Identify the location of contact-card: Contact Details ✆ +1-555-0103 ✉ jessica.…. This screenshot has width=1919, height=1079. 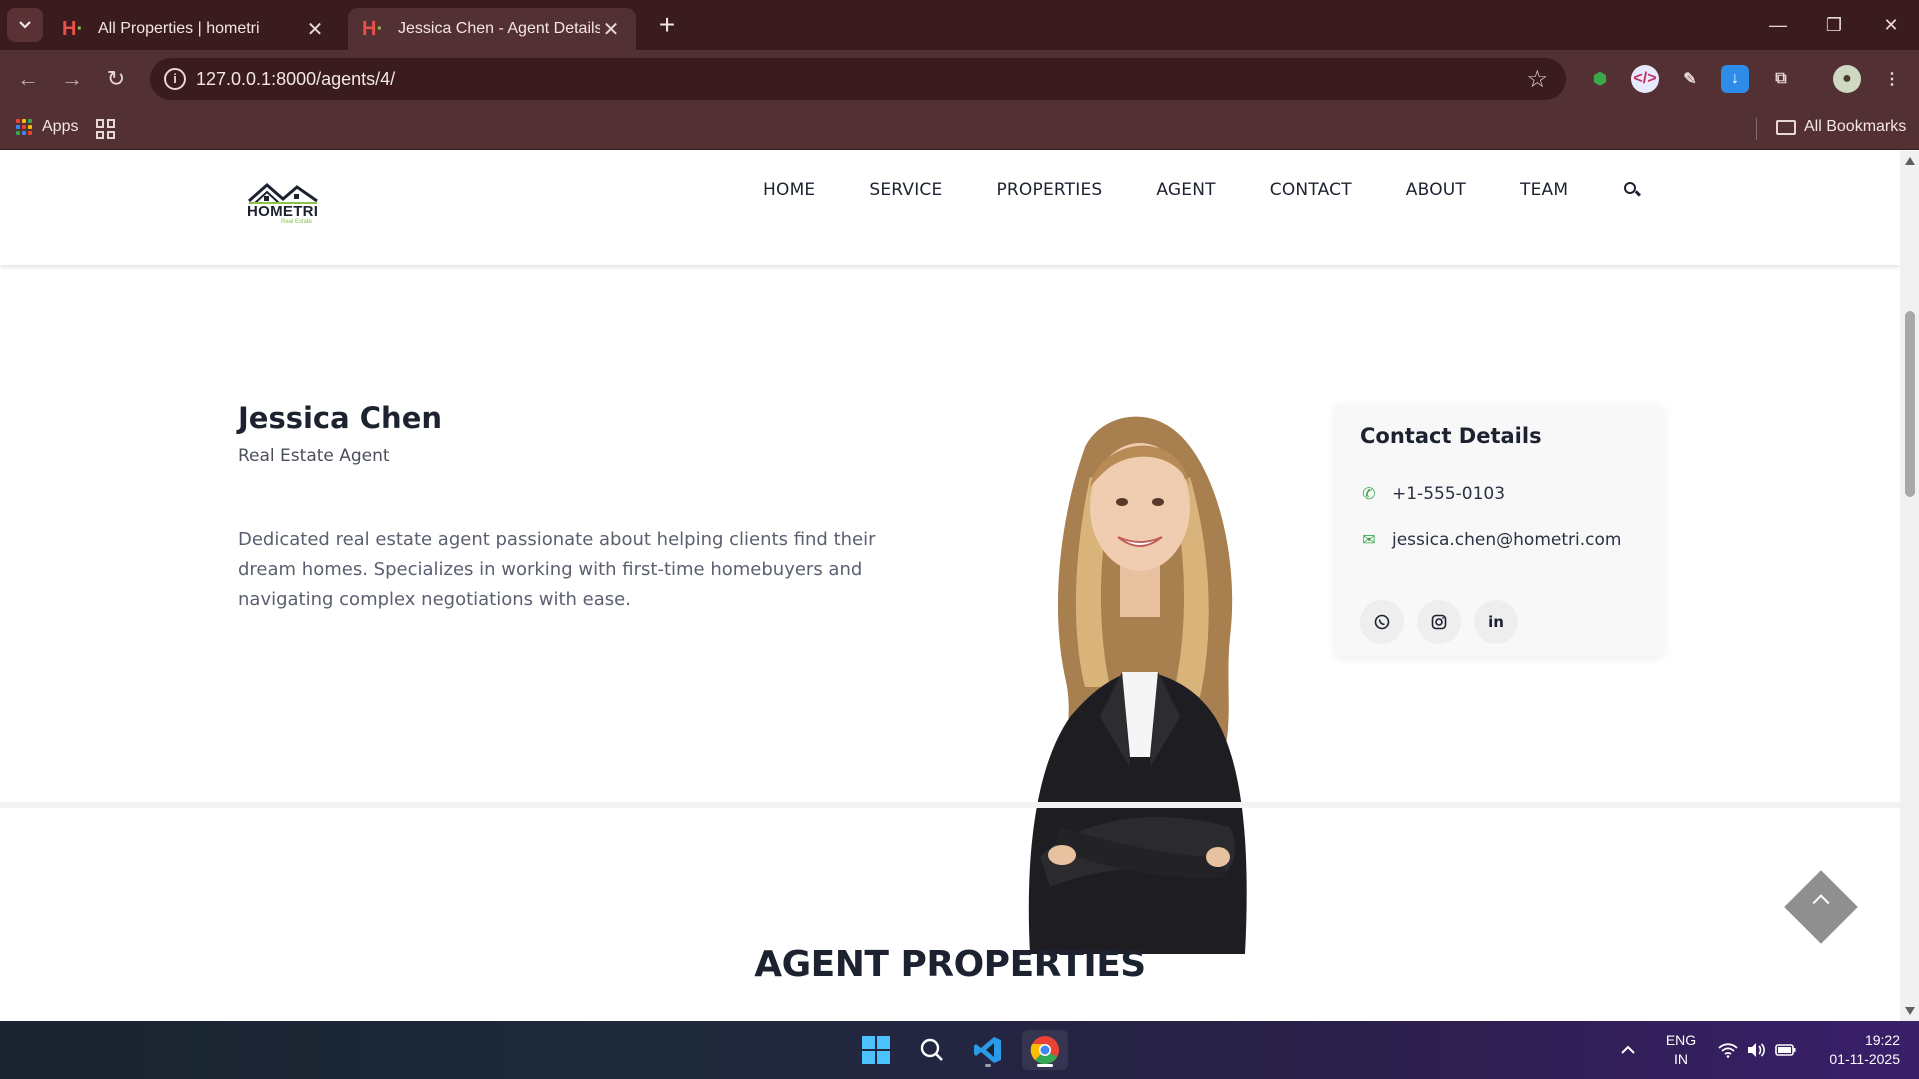
(1499, 530).